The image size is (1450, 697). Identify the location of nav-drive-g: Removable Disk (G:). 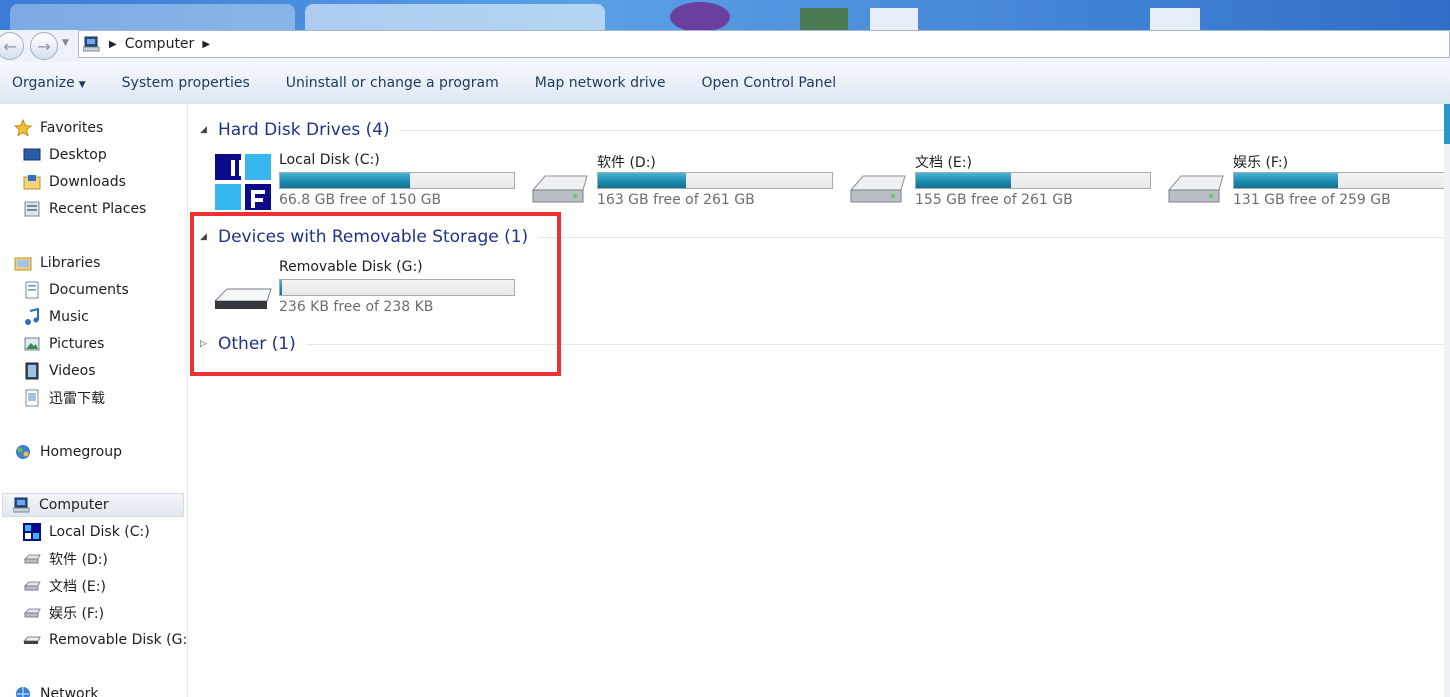
(105, 640).